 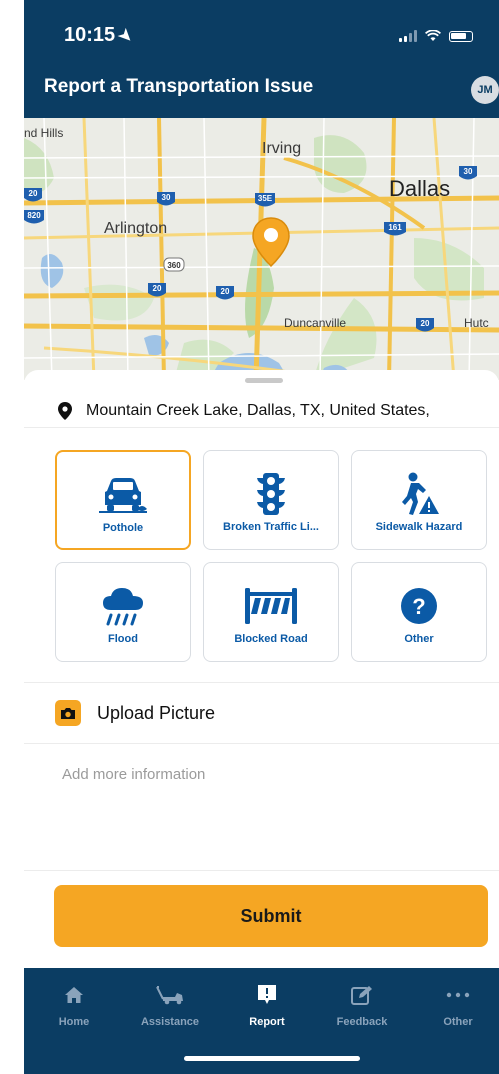 What do you see at coordinates (123, 639) in the screenshot?
I see `category-label: Flood` at bounding box center [123, 639].